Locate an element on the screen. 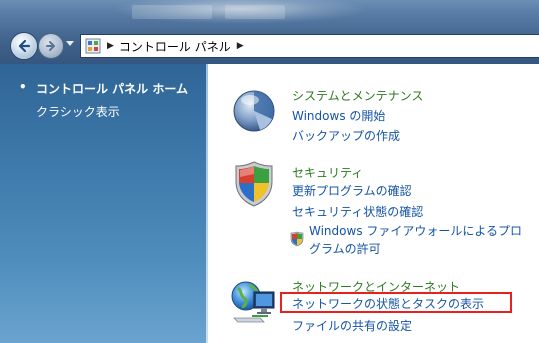 The height and width of the screenshot is (343, 539). link-check-updates: 更新プログラムの確認 is located at coordinates (352, 190).